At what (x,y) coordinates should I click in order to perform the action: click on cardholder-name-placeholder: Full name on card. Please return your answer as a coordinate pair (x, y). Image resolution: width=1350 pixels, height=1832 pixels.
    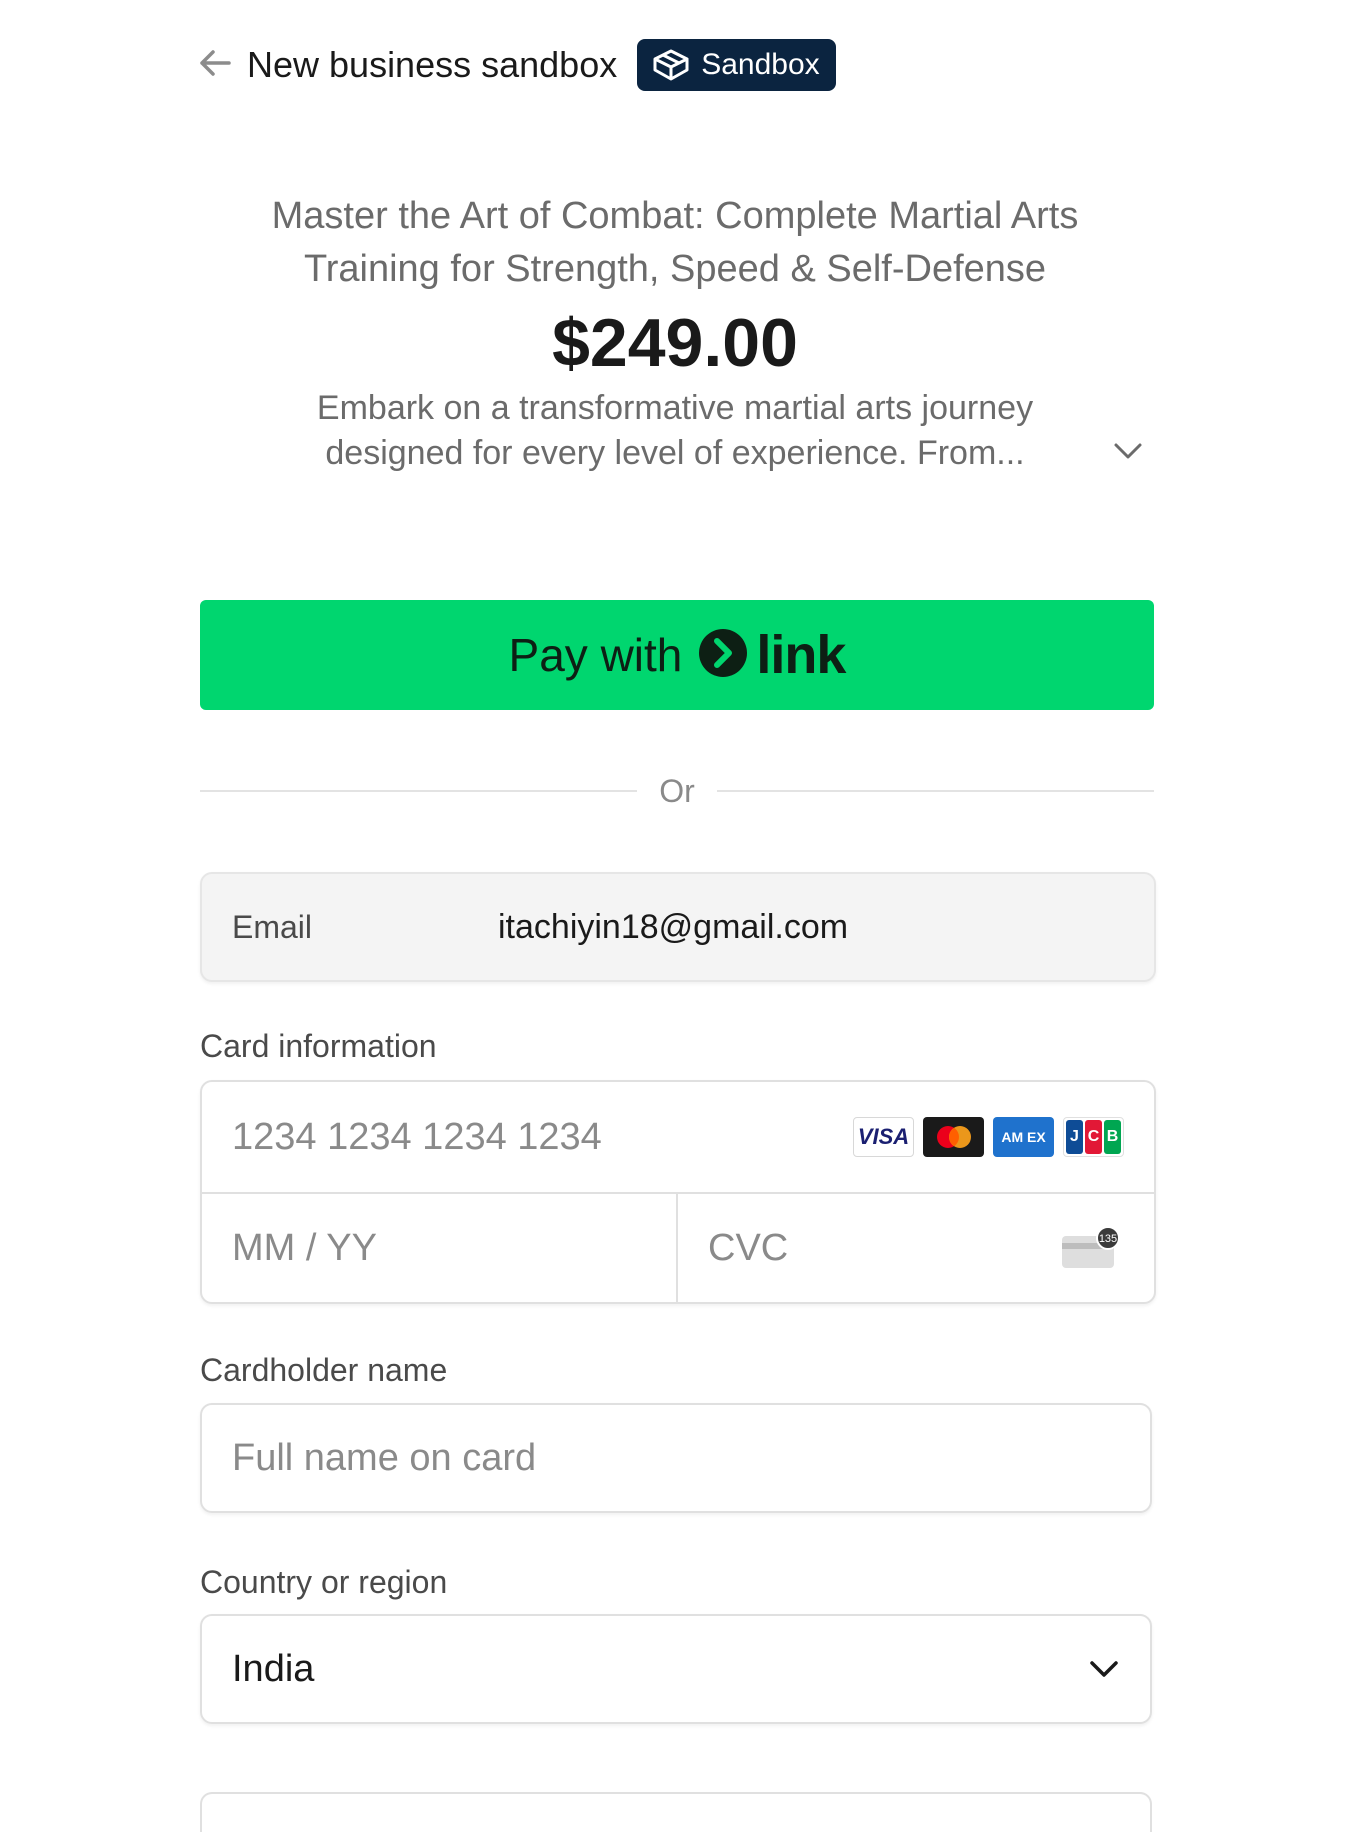
    Looking at the image, I should click on (384, 1457).